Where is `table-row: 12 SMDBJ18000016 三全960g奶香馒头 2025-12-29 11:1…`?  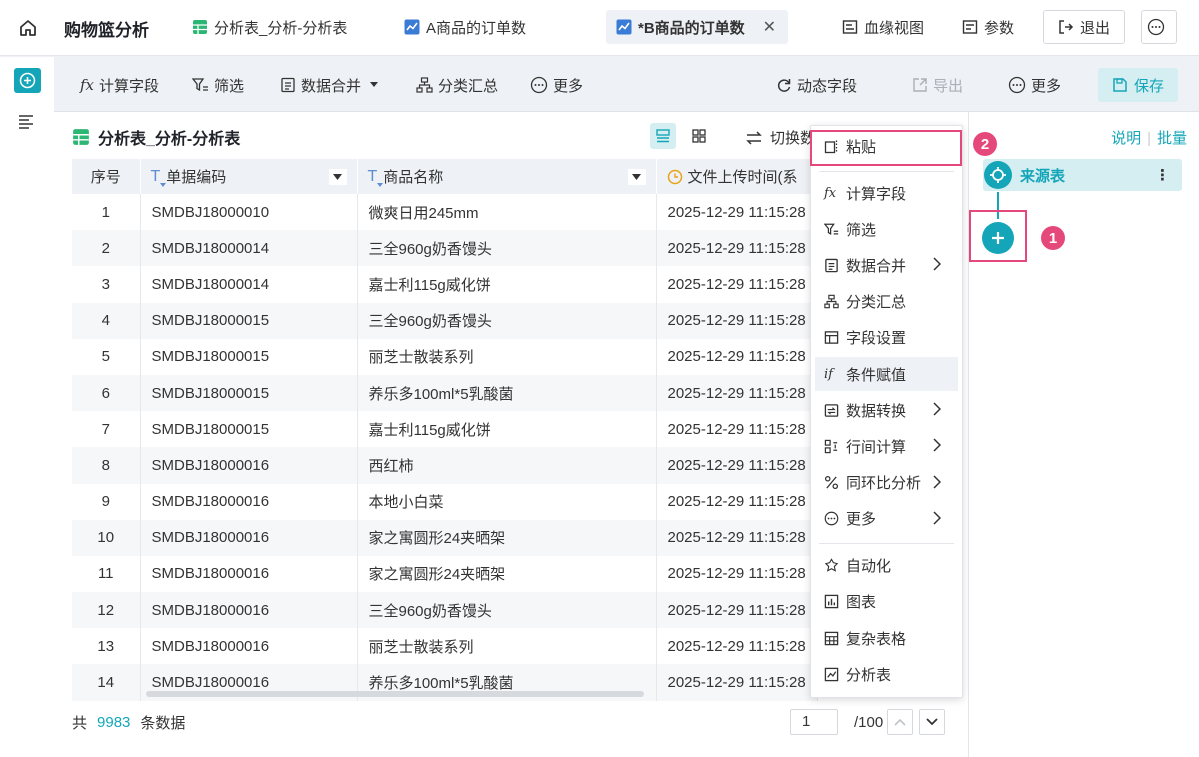 table-row: 12 SMDBJ18000016 三全960g奶香馒头 2025-12-29 11:1… is located at coordinates (445, 610).